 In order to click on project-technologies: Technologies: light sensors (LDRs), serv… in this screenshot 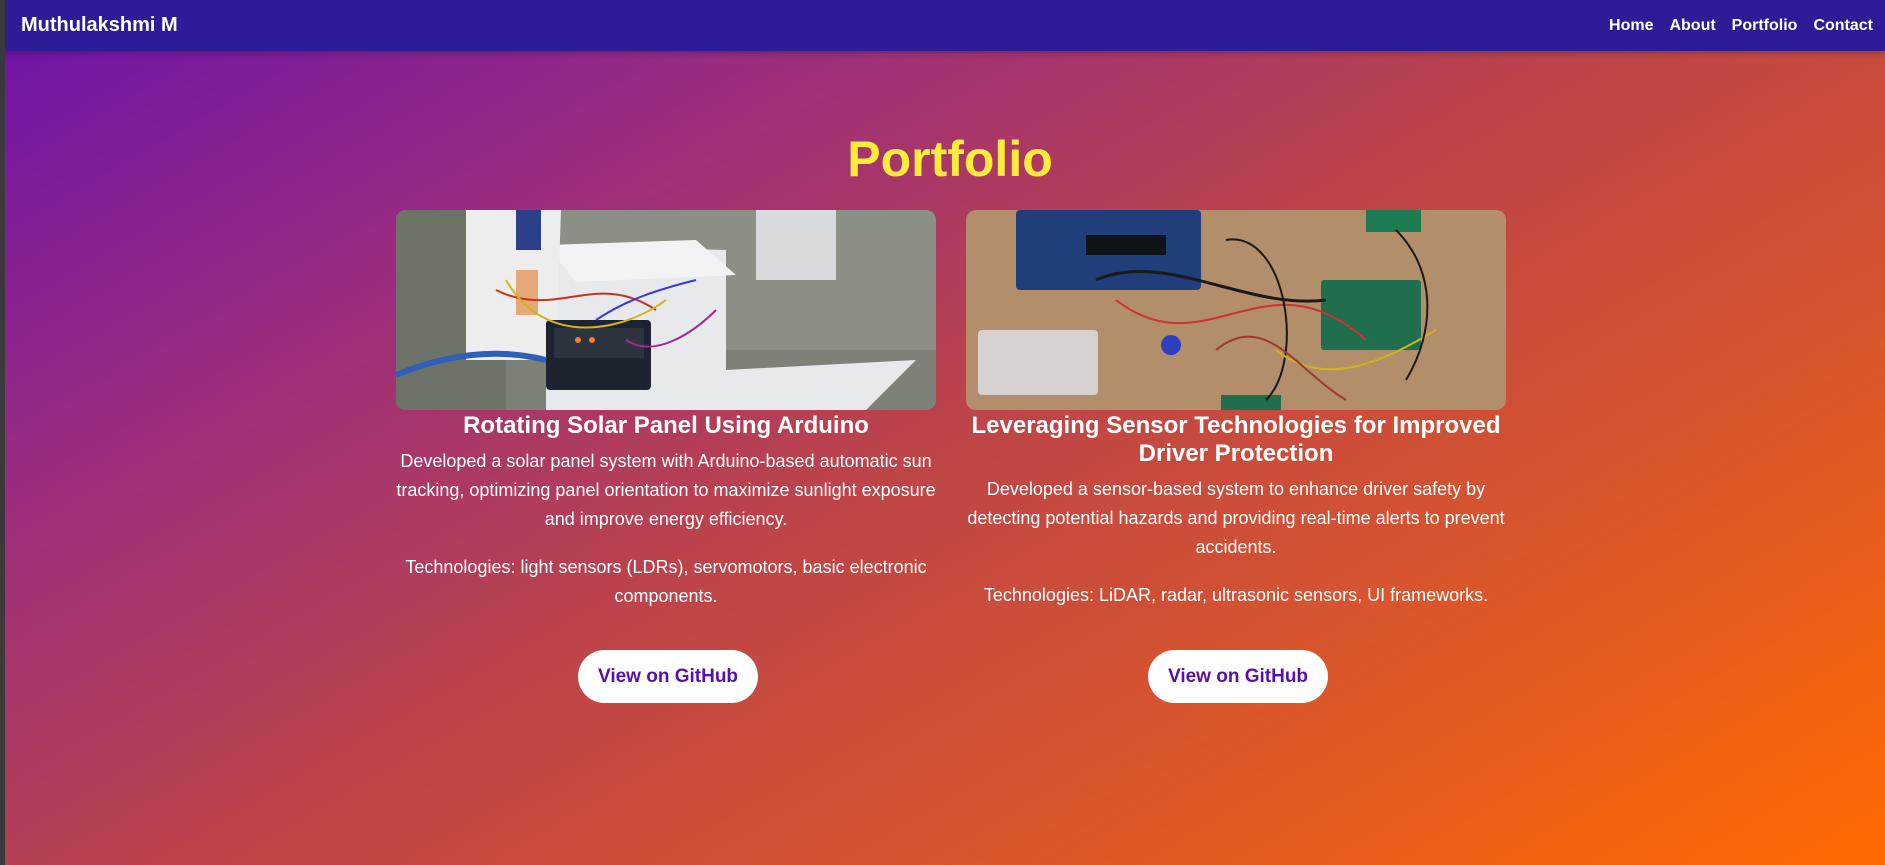, I will do `click(666, 581)`.